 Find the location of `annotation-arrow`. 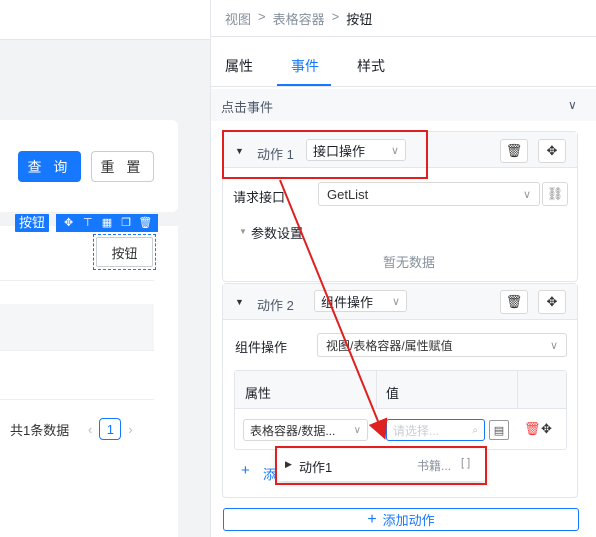

annotation-arrow is located at coordinates (333, 309).